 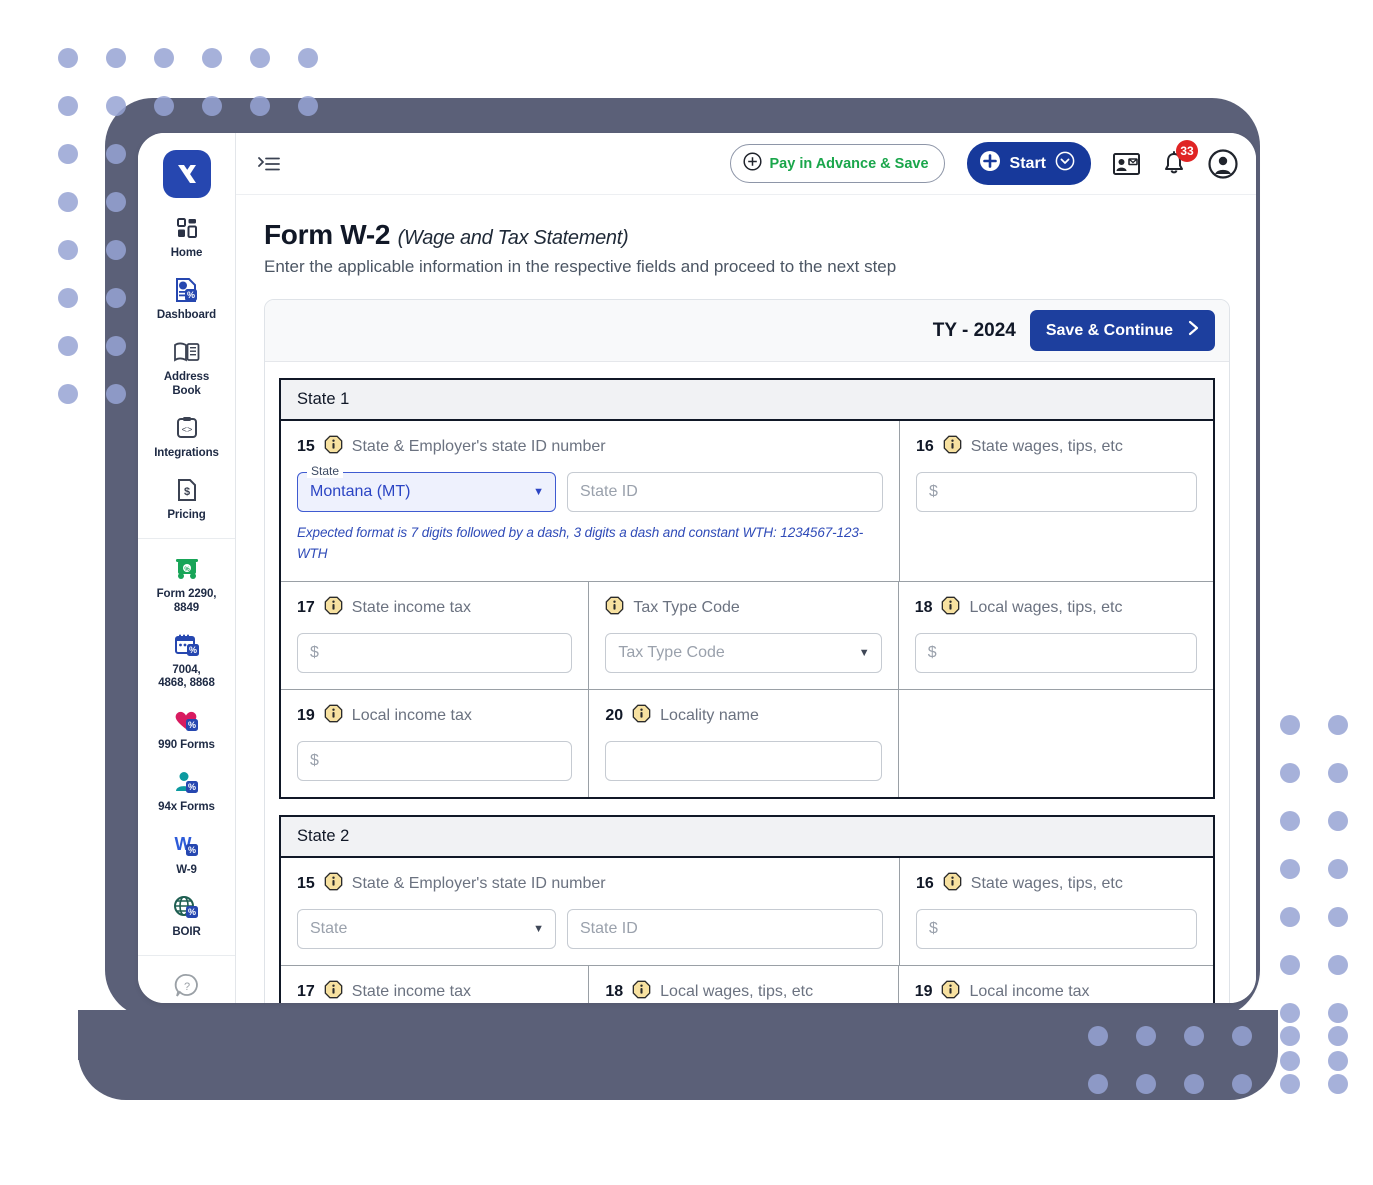 I want to click on page-title: Form W-2 (Wage and Tax Statement), so click(x=747, y=235).